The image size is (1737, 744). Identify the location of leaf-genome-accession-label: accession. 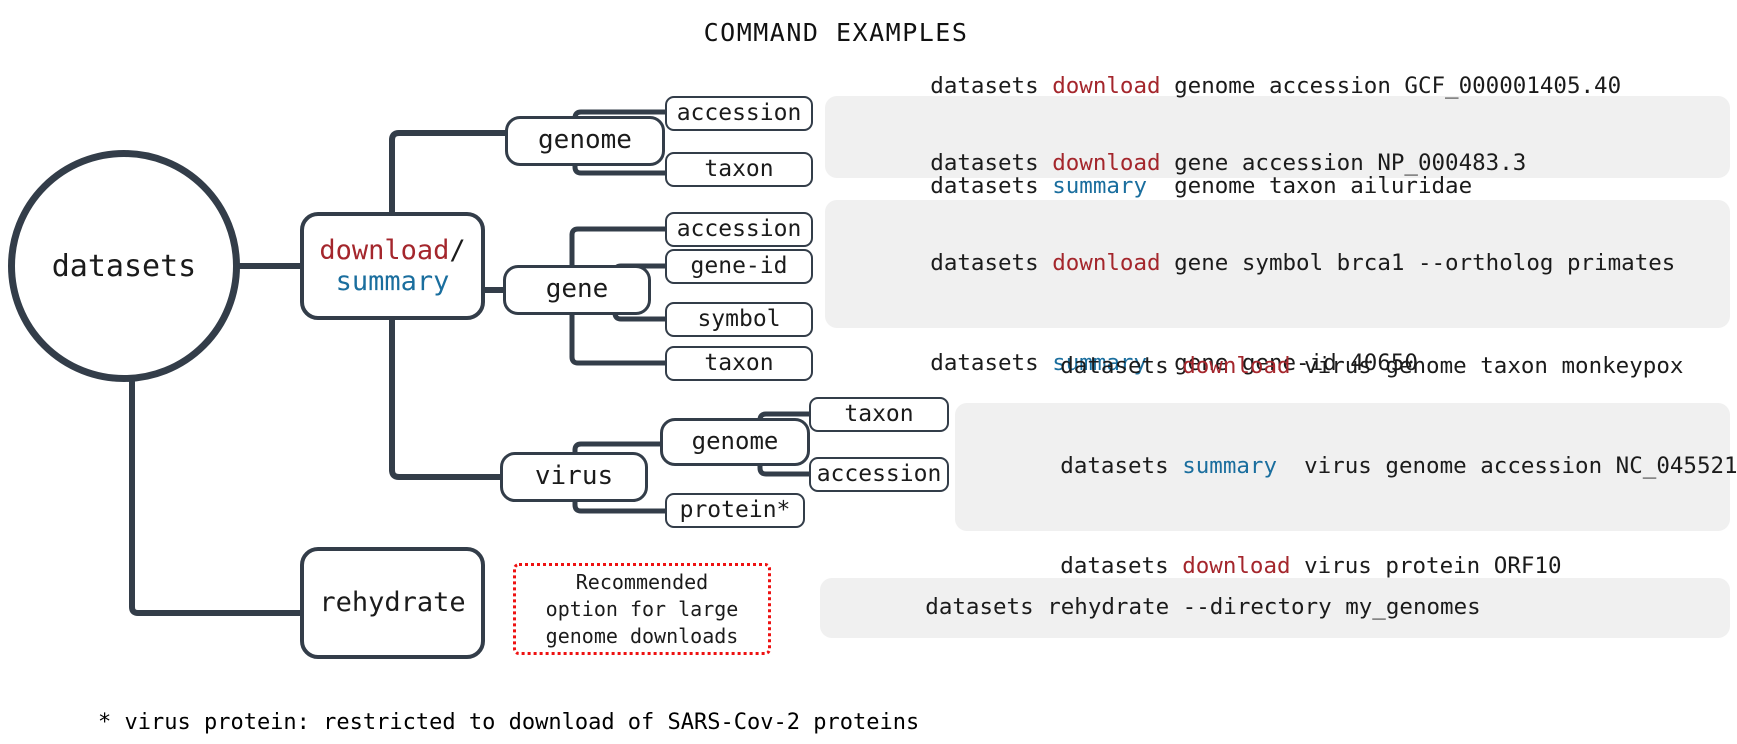
(739, 113).